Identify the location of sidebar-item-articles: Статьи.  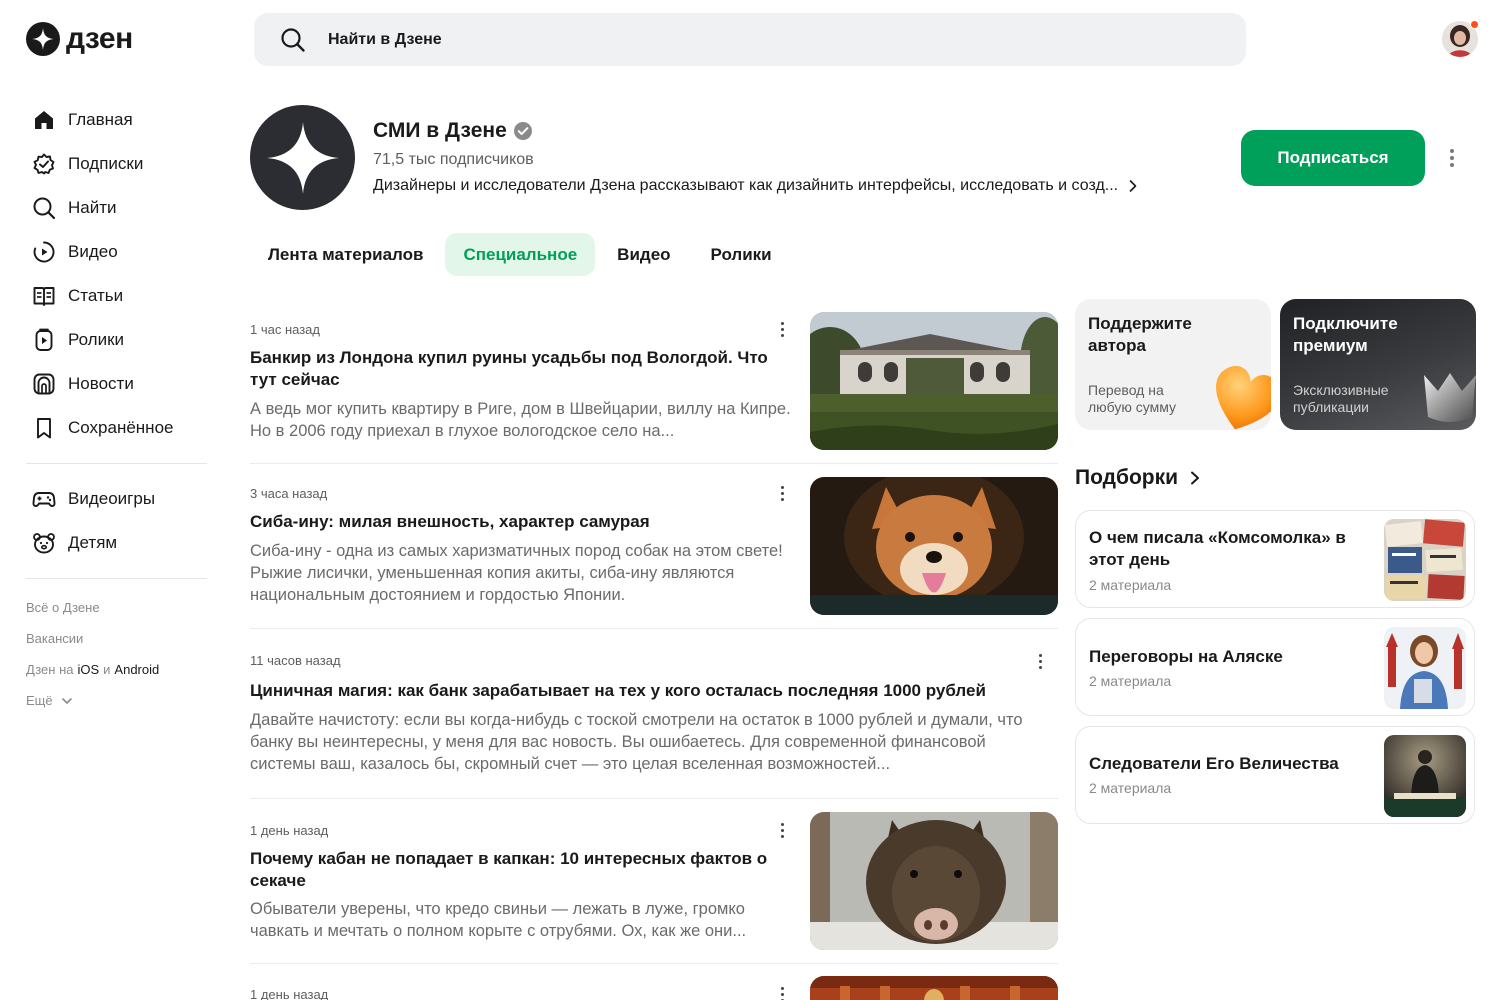
(117, 296).